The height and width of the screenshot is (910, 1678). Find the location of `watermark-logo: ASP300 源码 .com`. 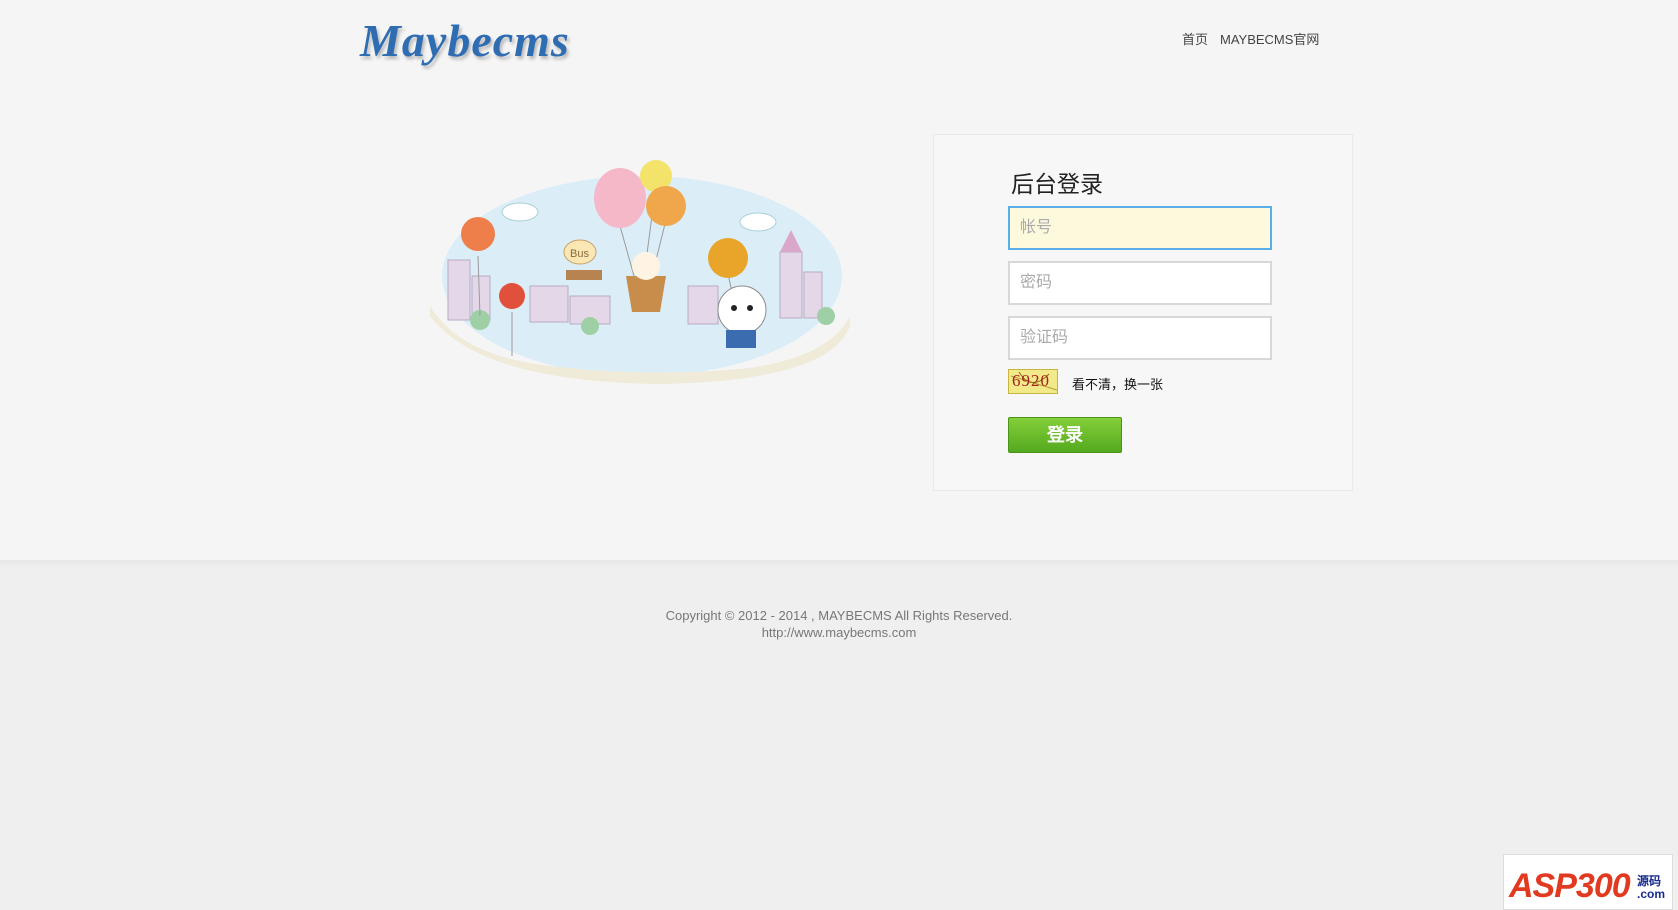

watermark-logo: ASP300 源码 .com is located at coordinates (1588, 882).